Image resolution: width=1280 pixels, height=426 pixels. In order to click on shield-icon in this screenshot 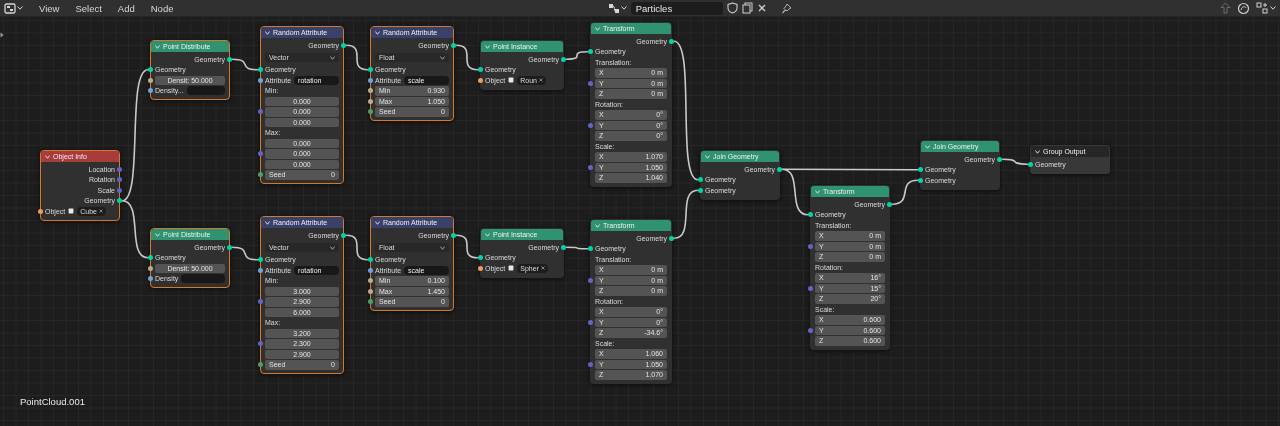, I will do `click(732, 8)`.